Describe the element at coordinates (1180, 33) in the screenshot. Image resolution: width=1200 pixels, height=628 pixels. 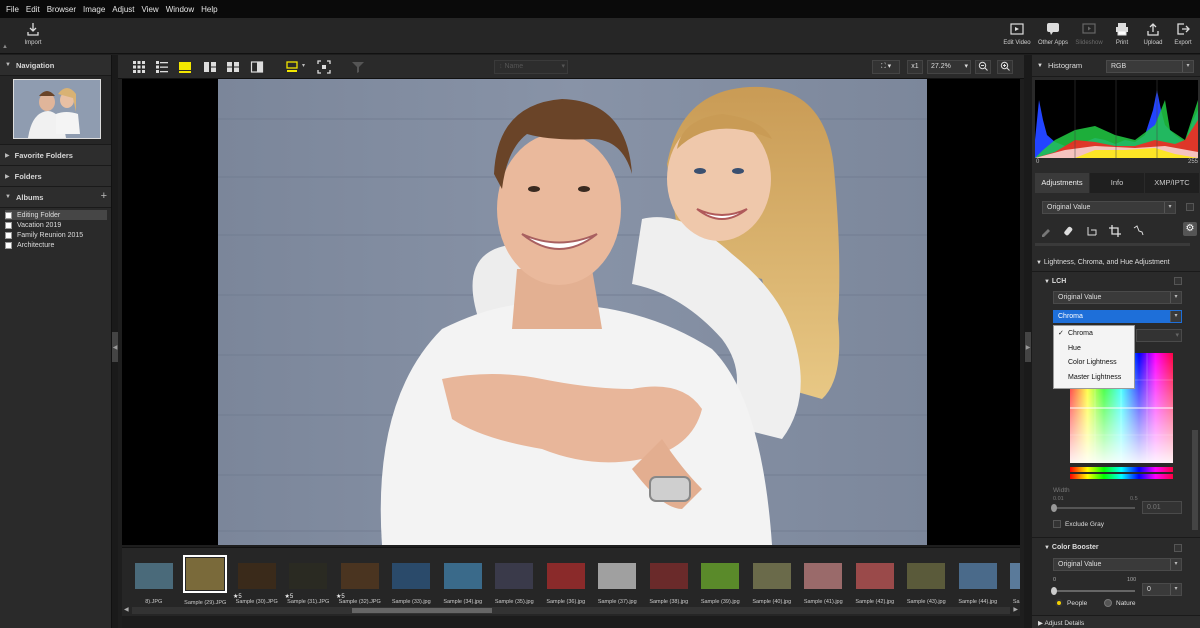
I see `export-button: Export` at that location.